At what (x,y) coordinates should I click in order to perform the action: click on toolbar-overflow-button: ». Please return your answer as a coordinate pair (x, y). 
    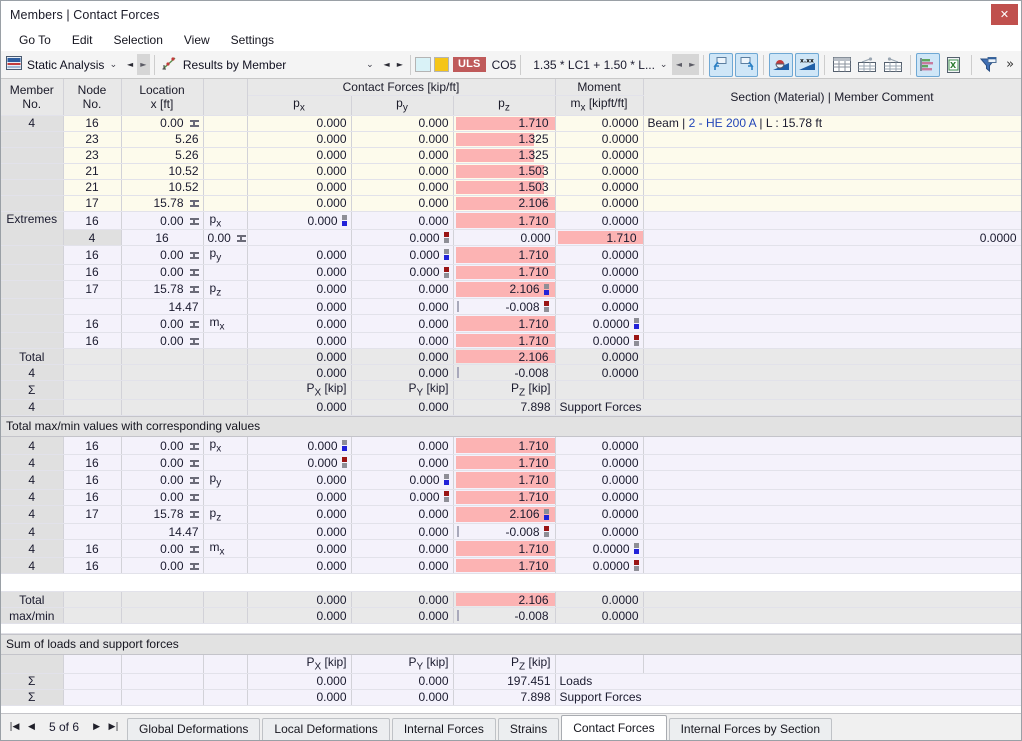
    Looking at the image, I should click on (1010, 64).